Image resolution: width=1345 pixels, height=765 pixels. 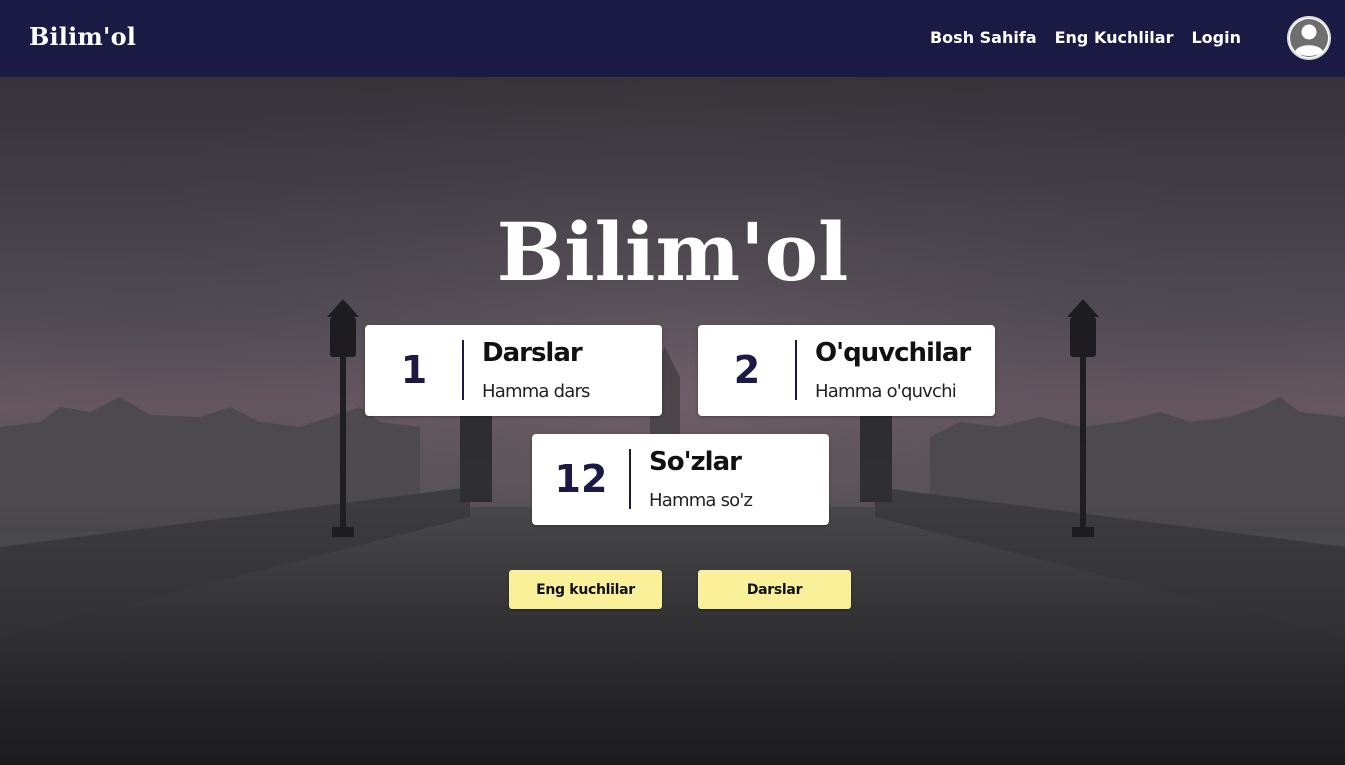 I want to click on brand-logo: Bilim'ol, so click(x=82, y=36).